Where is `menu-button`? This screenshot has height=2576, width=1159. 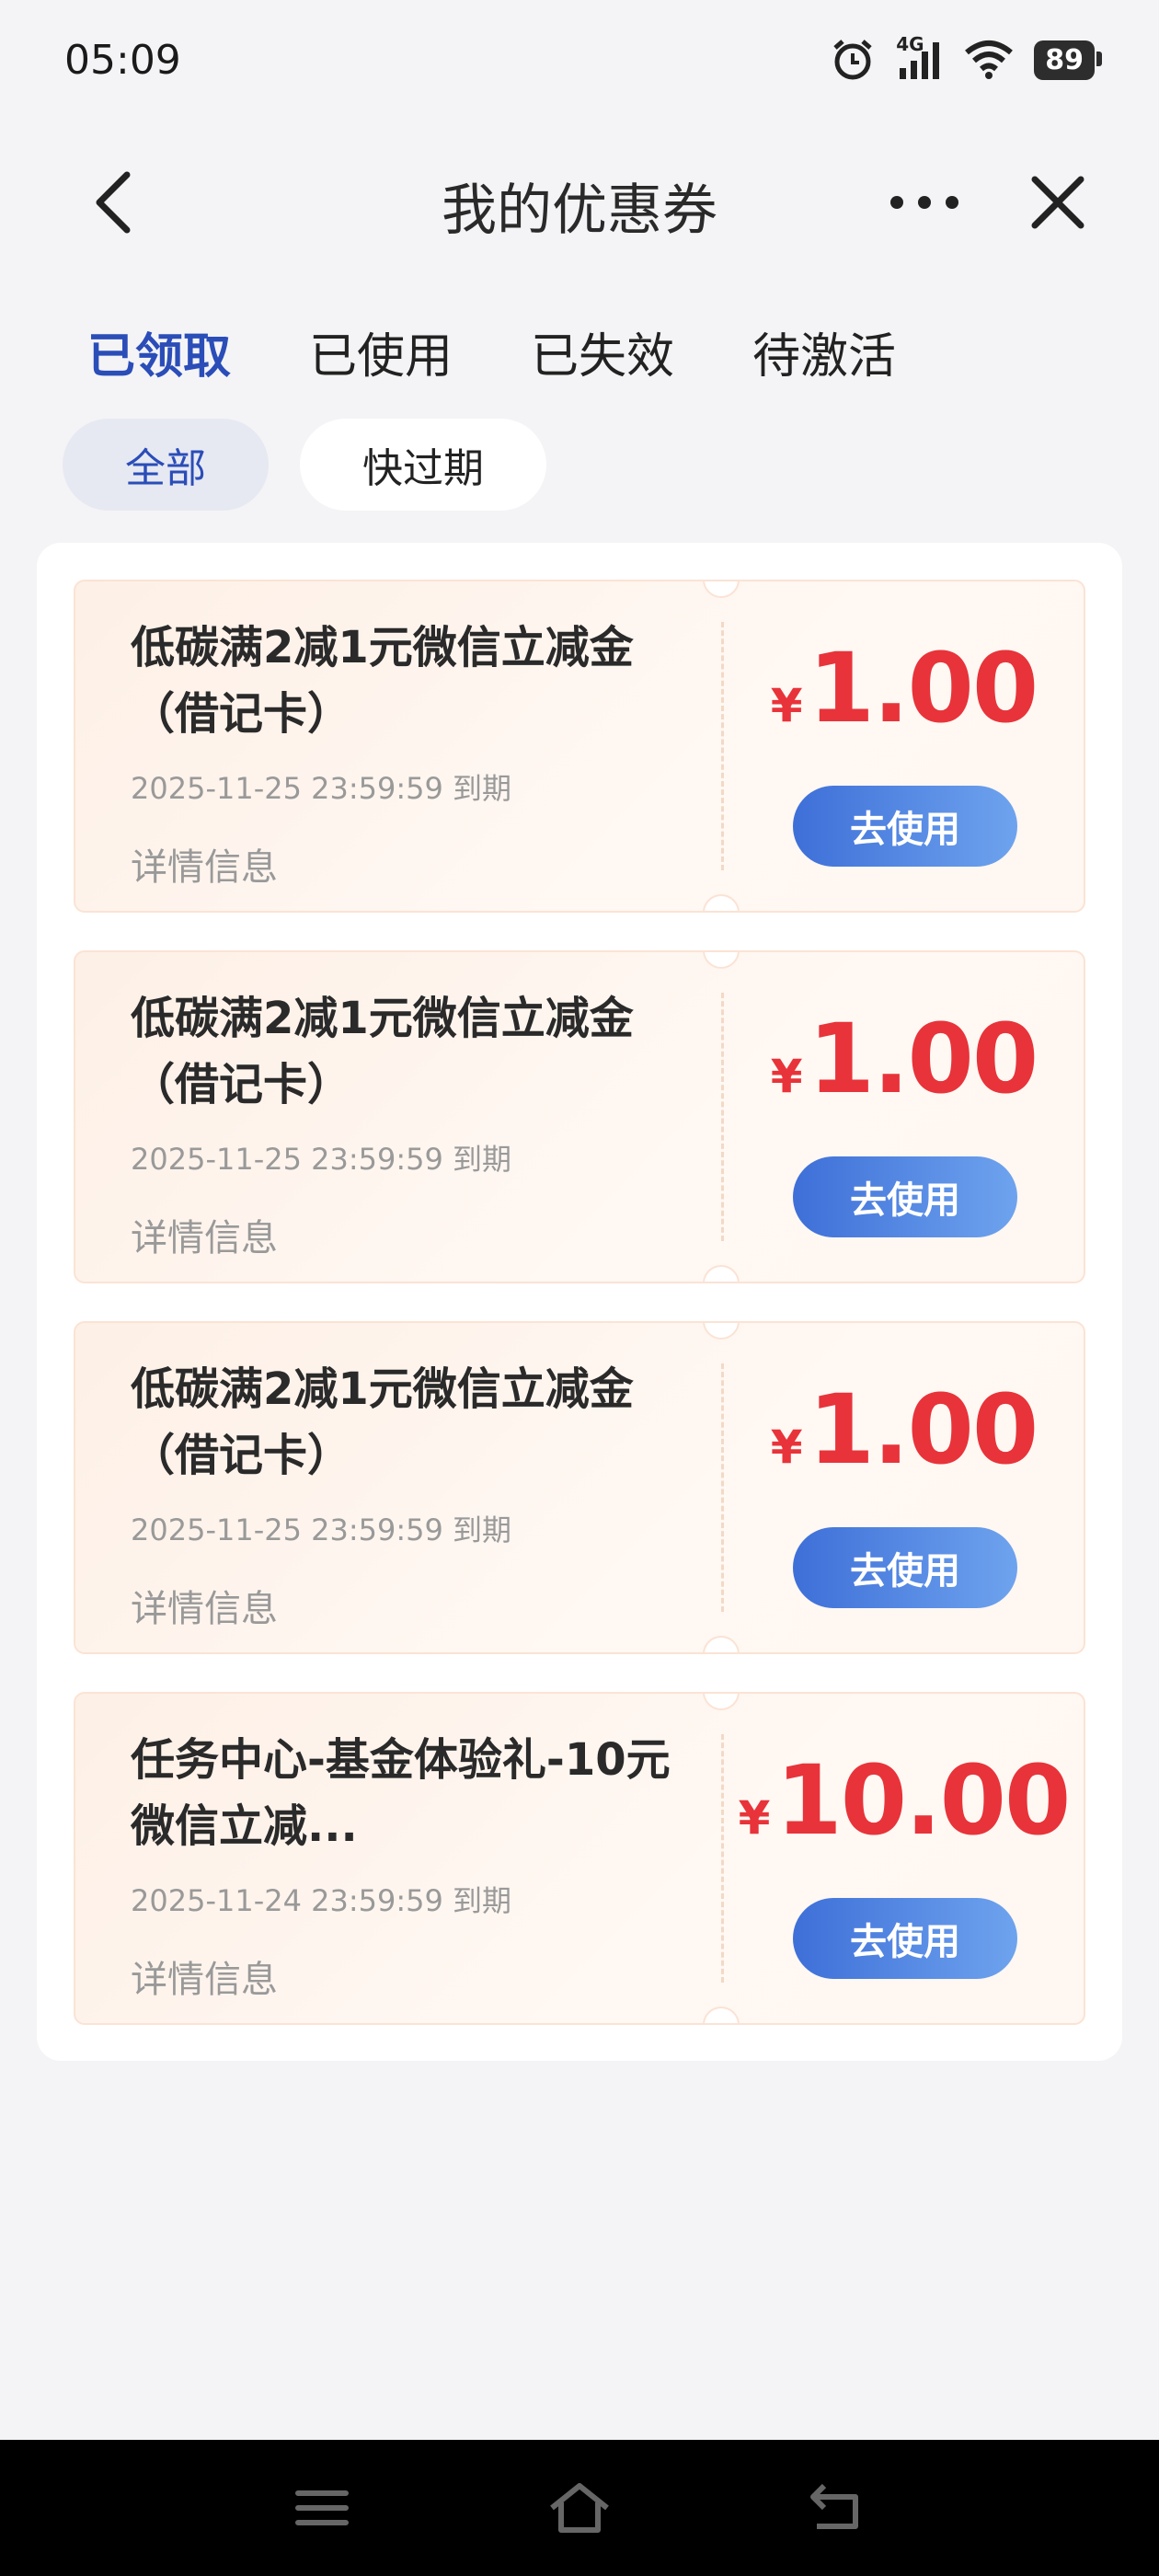
menu-button is located at coordinates (322, 2508).